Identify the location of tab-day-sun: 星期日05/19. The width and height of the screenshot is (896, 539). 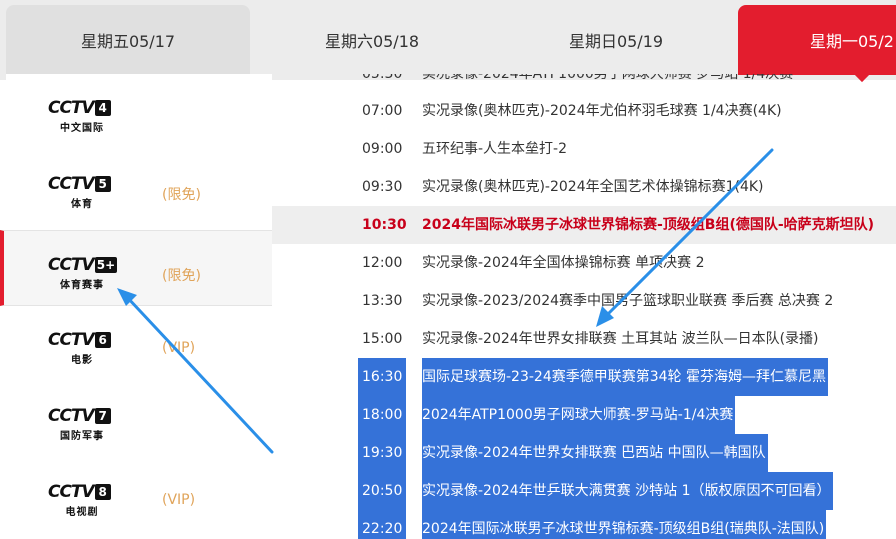
(616, 40).